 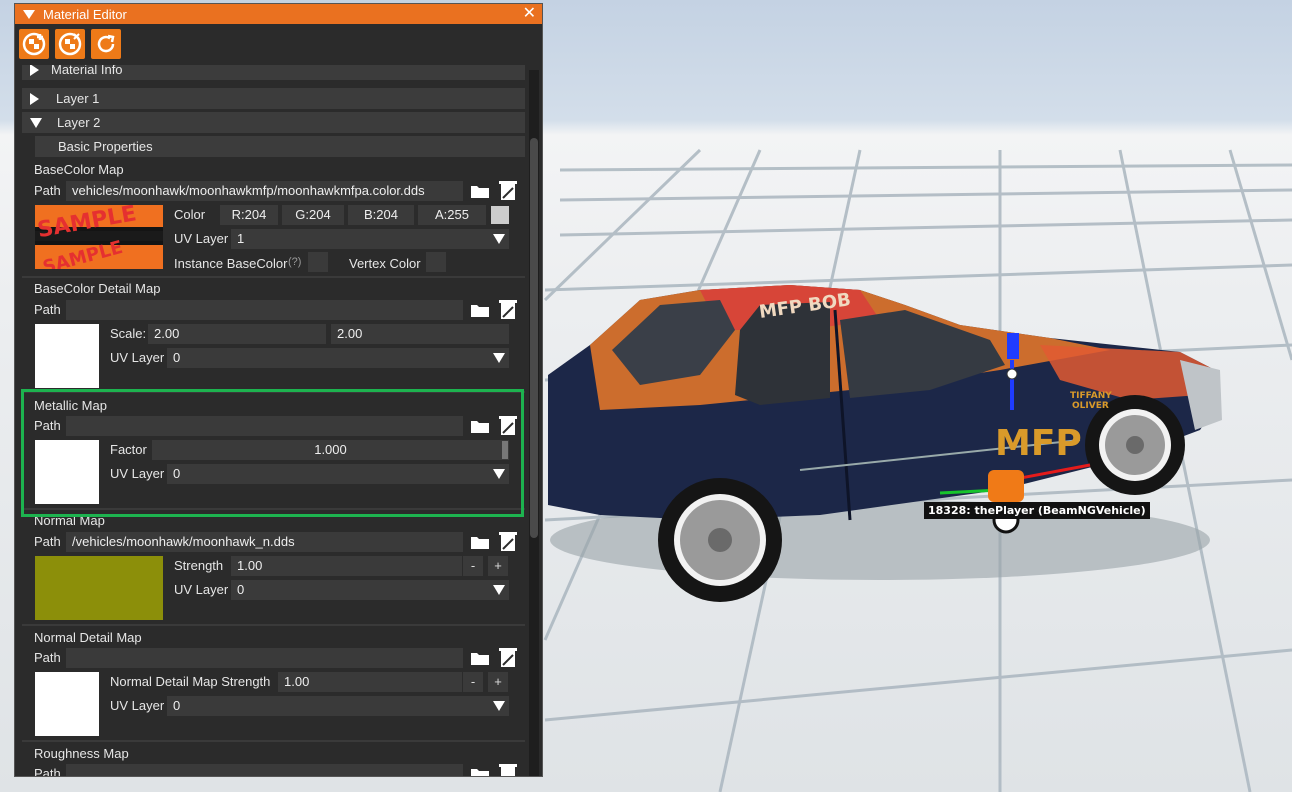 What do you see at coordinates (249, 215) in the screenshot?
I see `color-r-input: R:204` at bounding box center [249, 215].